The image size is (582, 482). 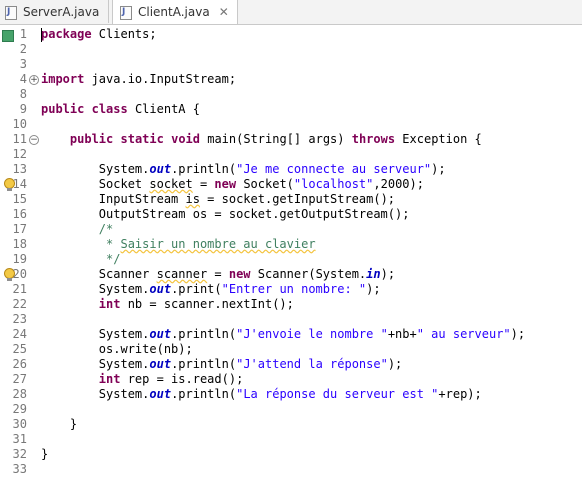 What do you see at coordinates (291, 64) in the screenshot?
I see `code-line: 3` at bounding box center [291, 64].